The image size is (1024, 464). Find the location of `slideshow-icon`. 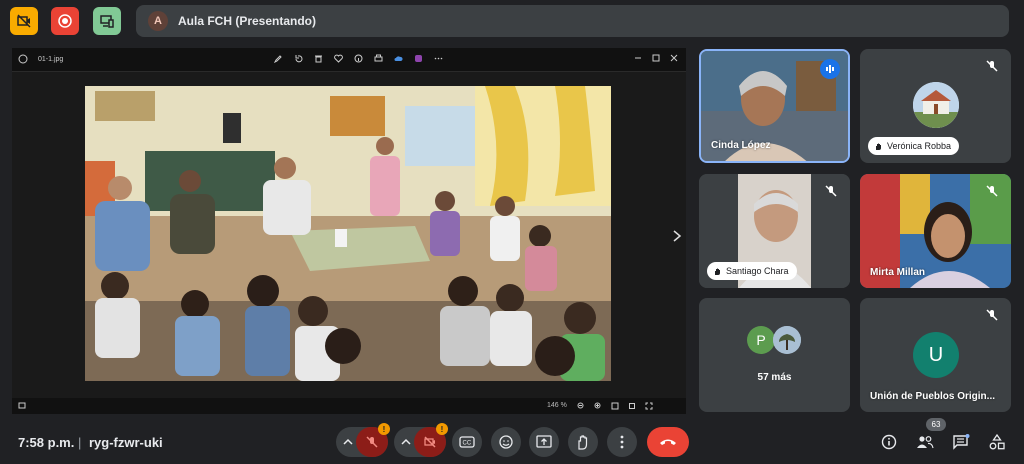

slideshow-icon is located at coordinates (22, 406).